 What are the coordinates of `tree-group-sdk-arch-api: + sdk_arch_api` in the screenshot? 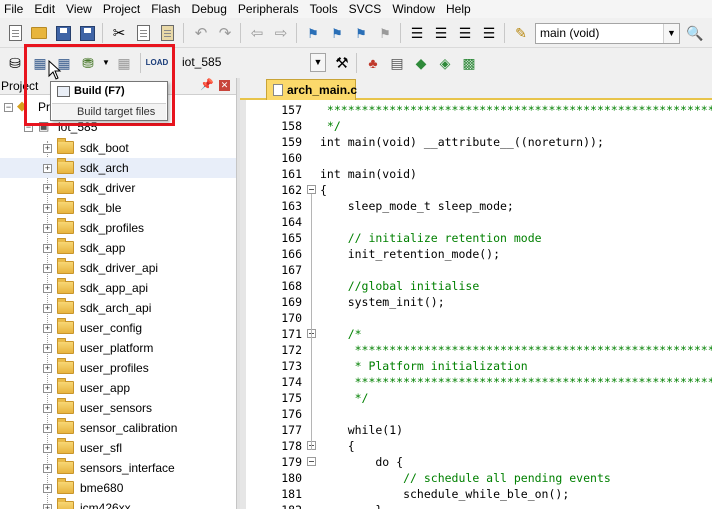 It's located at (118, 308).